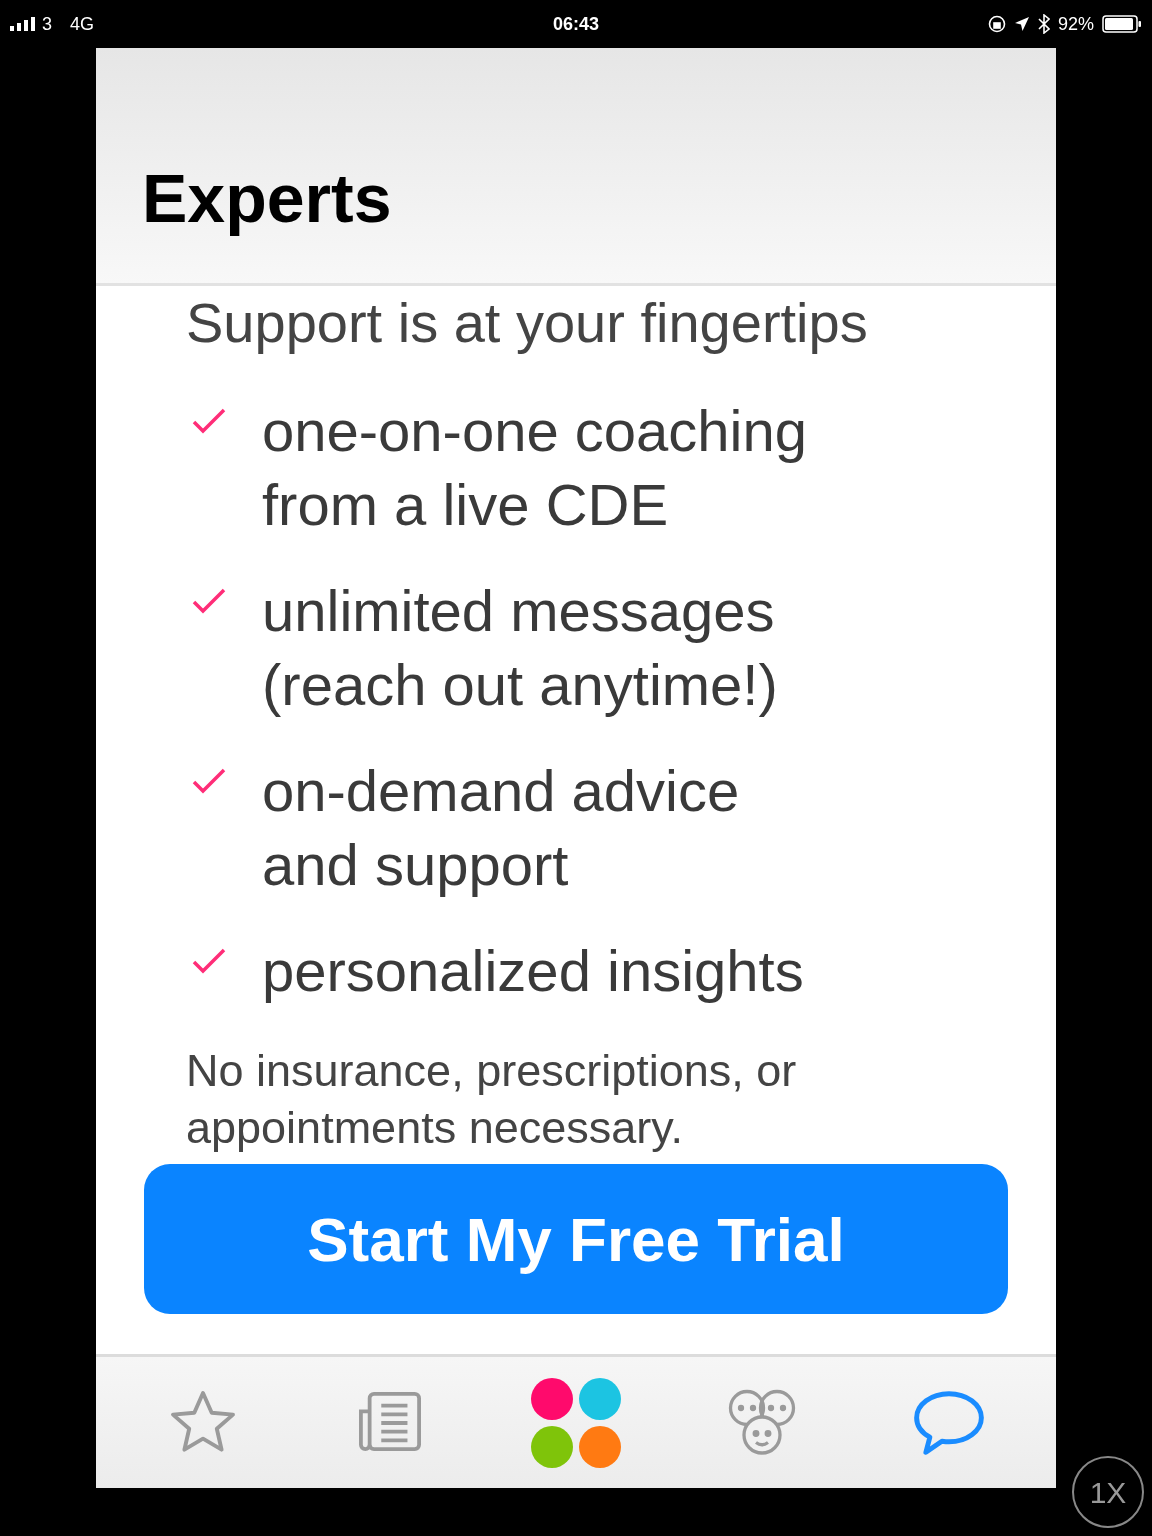 This screenshot has width=1152, height=1536. I want to click on bluetooth-icon, so click(1043, 24).